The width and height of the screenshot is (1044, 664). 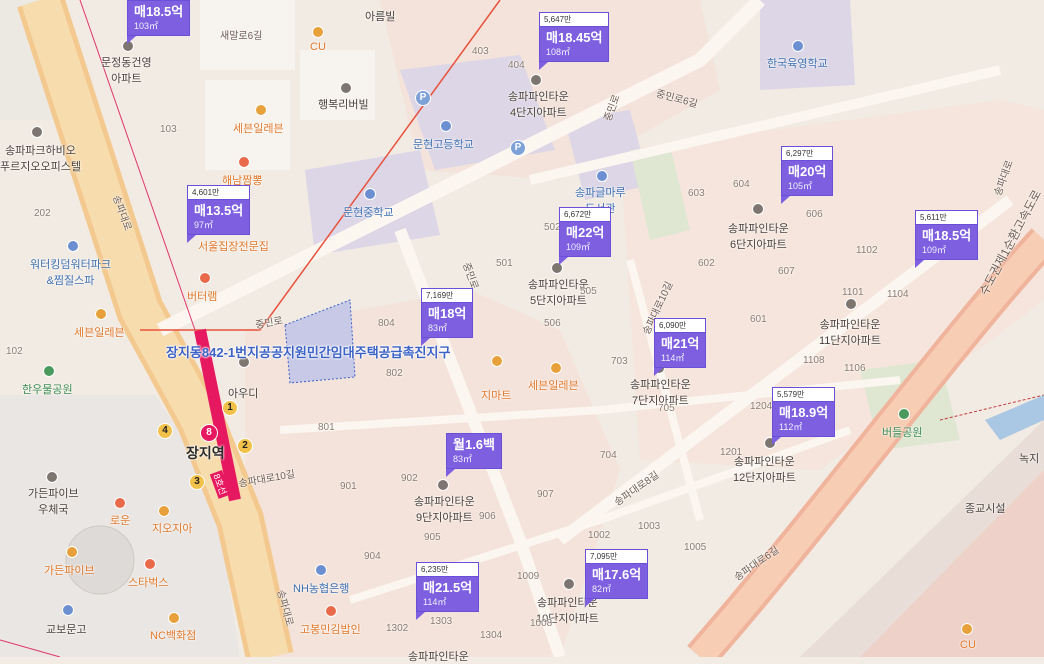 What do you see at coordinates (243, 393) in the screenshot?
I see `label-audi: 아우디` at bounding box center [243, 393].